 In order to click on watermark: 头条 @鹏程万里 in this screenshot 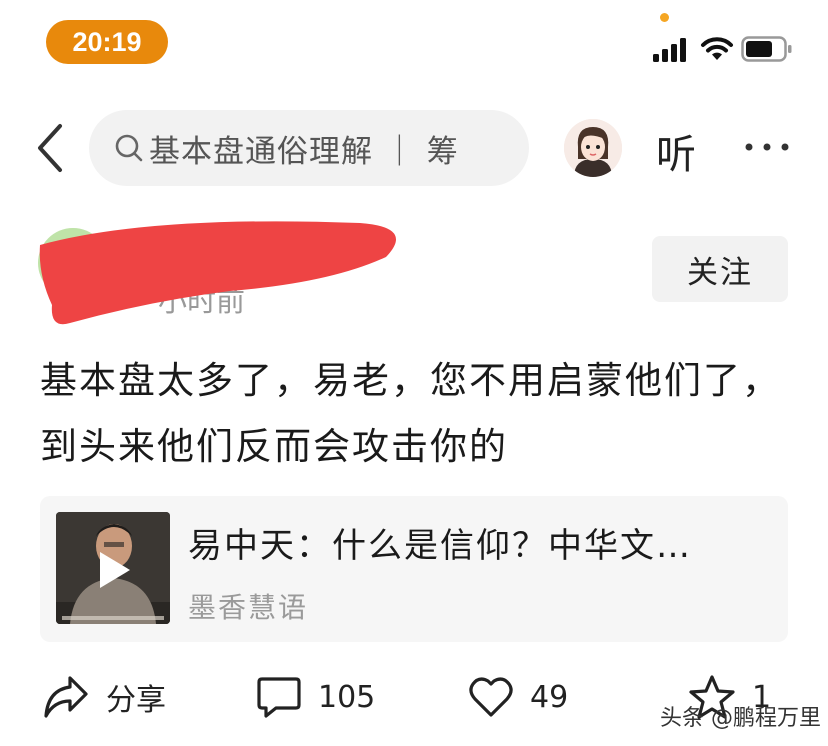, I will do `click(740, 718)`.